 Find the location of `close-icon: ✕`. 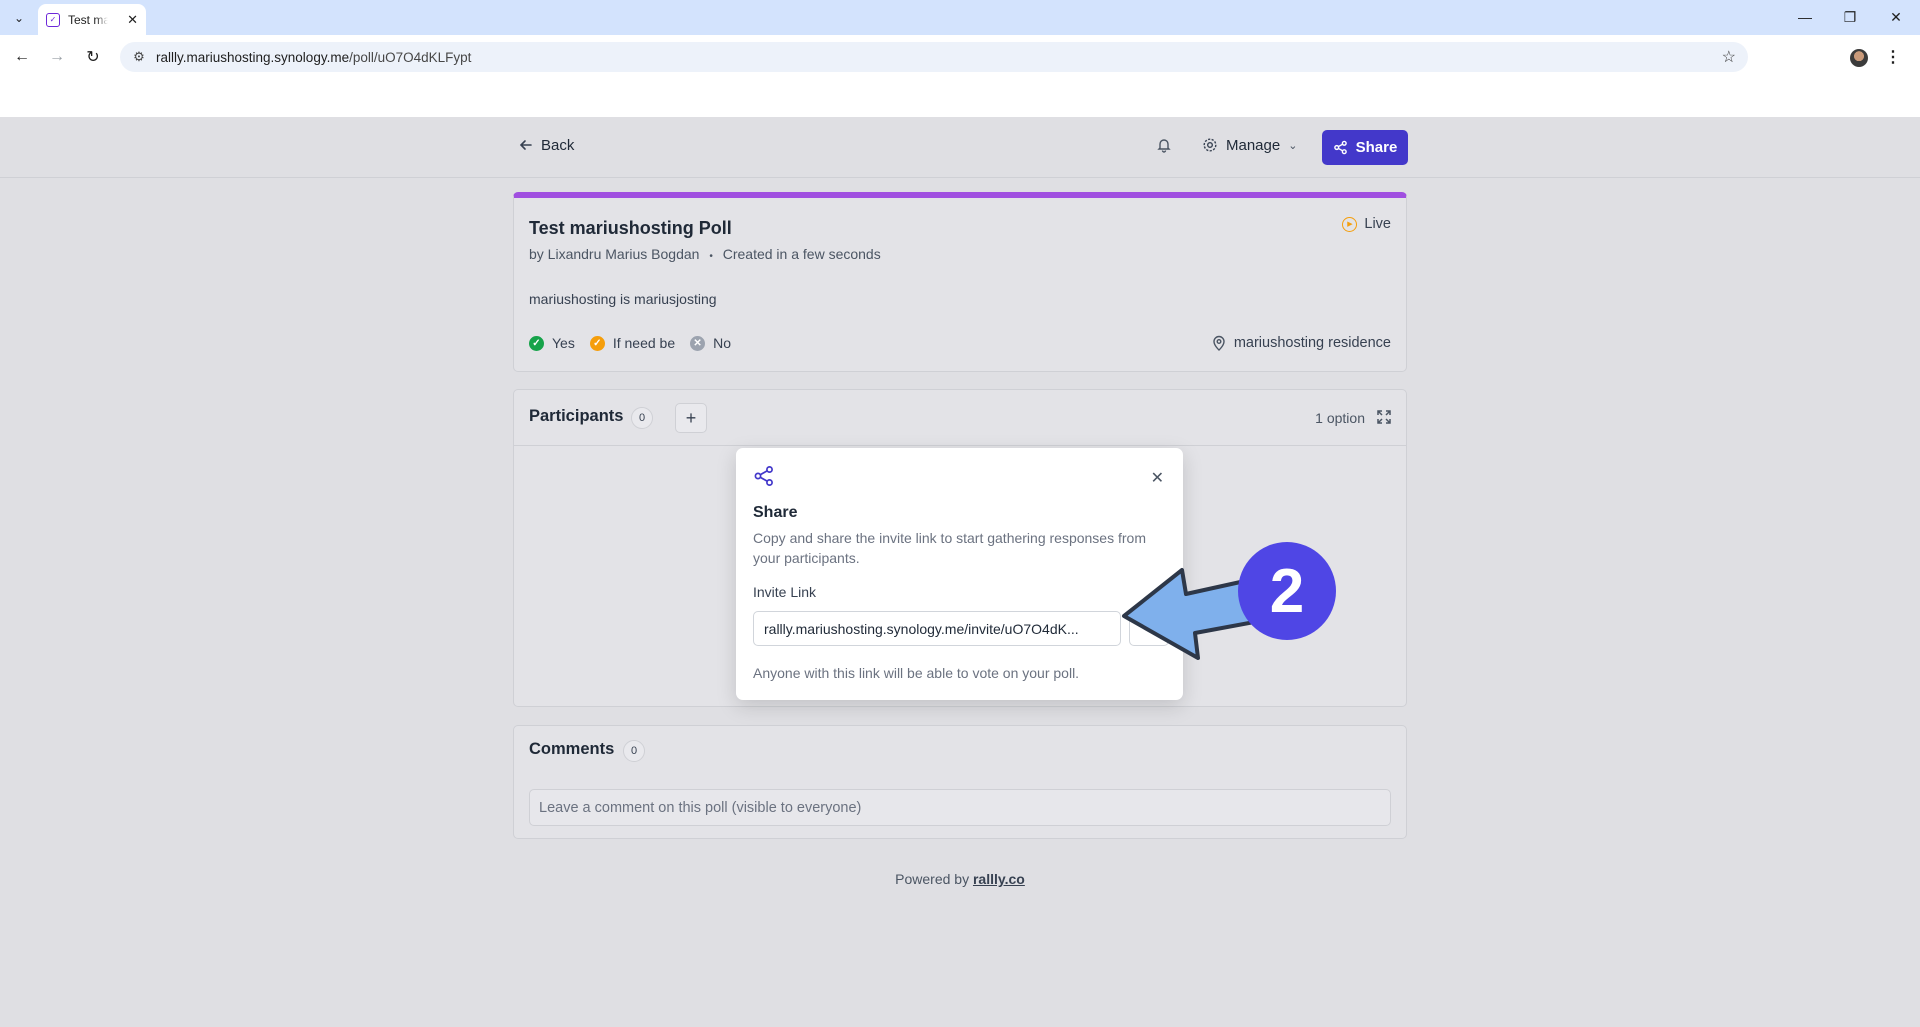

close-icon: ✕ is located at coordinates (1157, 478).